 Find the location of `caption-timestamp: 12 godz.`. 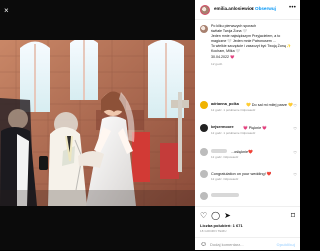

caption-timestamp: 12 godz. is located at coordinates (217, 64).